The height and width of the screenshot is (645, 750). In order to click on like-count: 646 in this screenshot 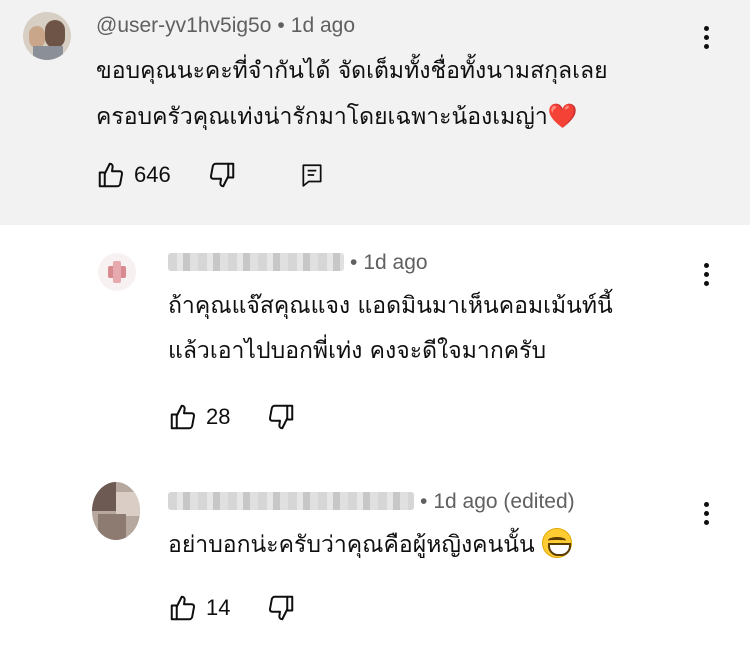, I will do `click(152, 174)`.